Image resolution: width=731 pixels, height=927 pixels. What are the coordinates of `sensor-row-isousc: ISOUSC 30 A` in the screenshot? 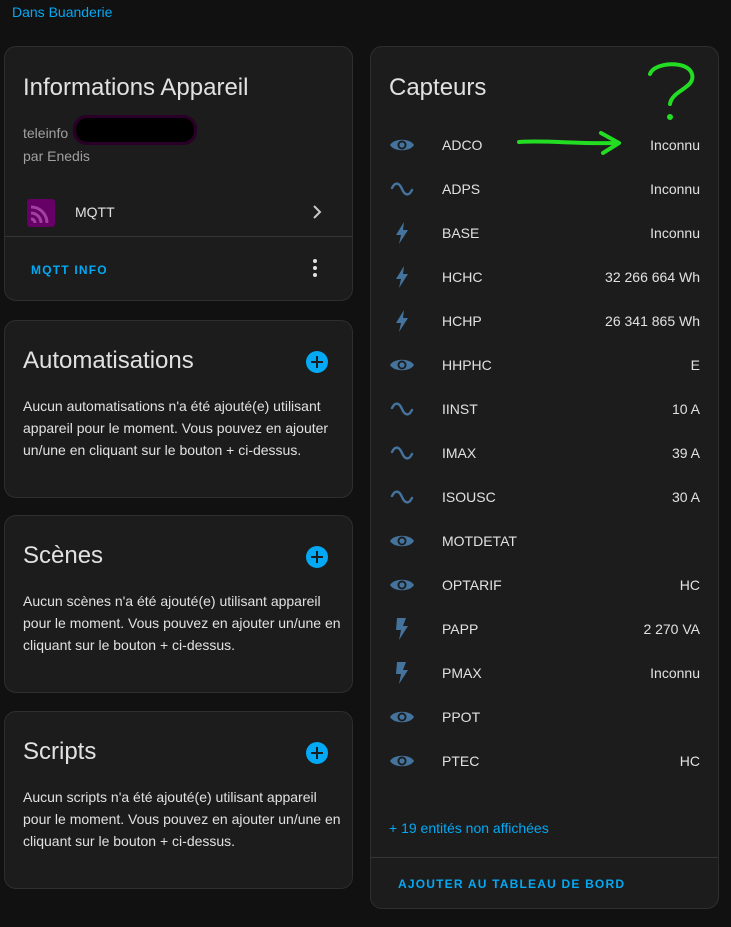 It's located at (544, 497).